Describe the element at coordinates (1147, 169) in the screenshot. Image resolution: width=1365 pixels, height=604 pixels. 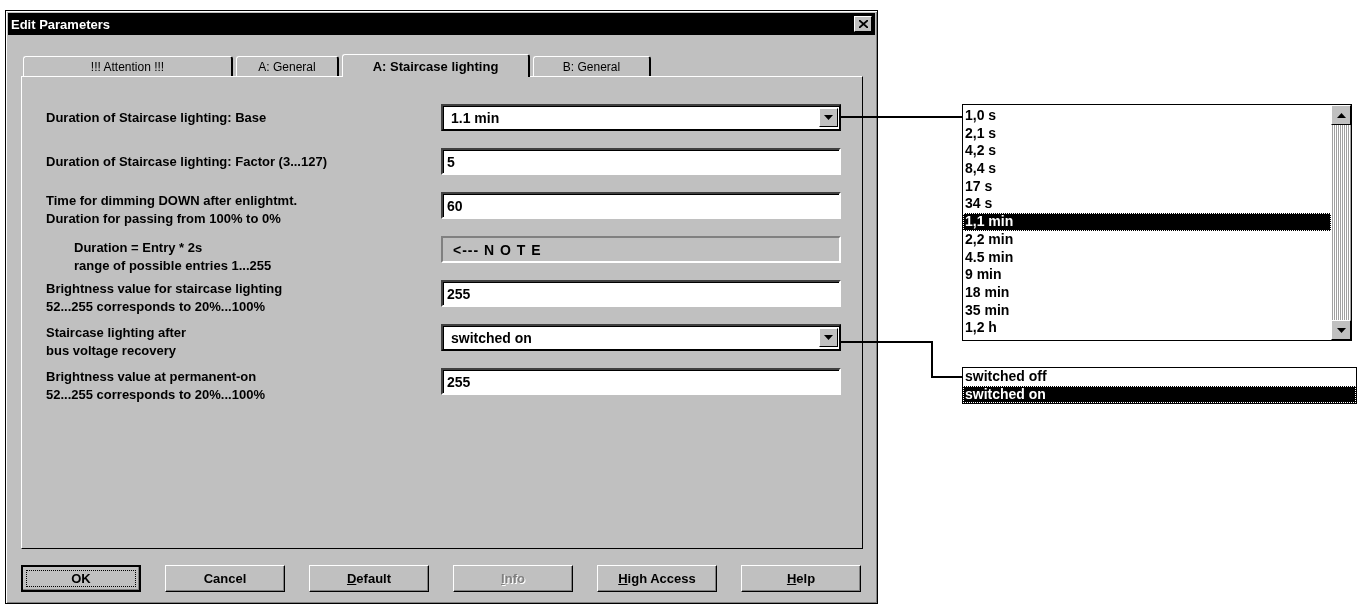
I see `list-item: 8,4 s` at that location.